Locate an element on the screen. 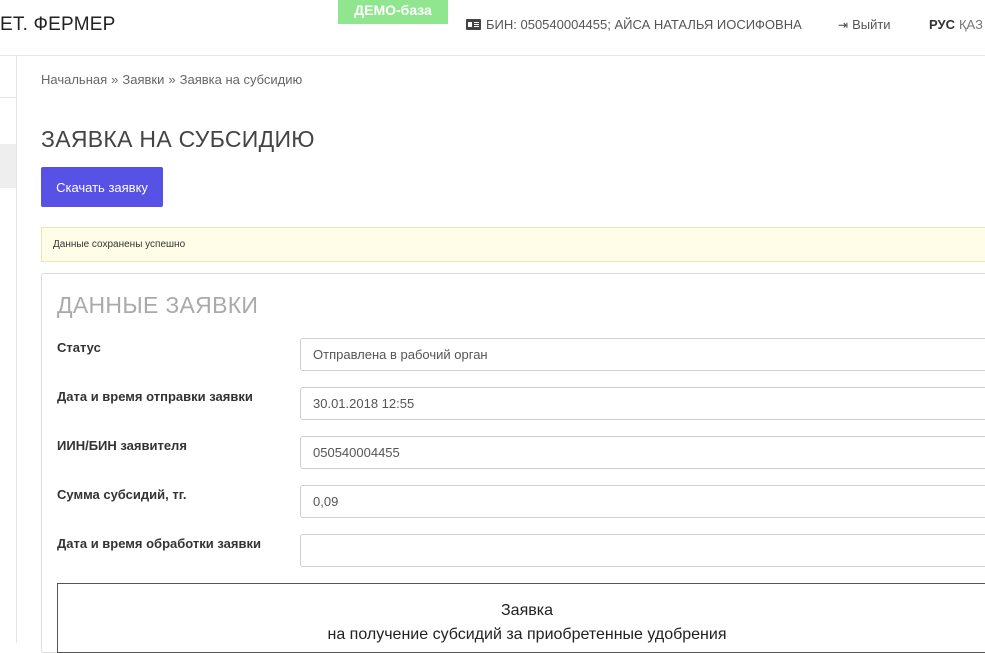 The image size is (985, 653). processing-datetime-label: Дата и время обработки заявки is located at coordinates (159, 543).